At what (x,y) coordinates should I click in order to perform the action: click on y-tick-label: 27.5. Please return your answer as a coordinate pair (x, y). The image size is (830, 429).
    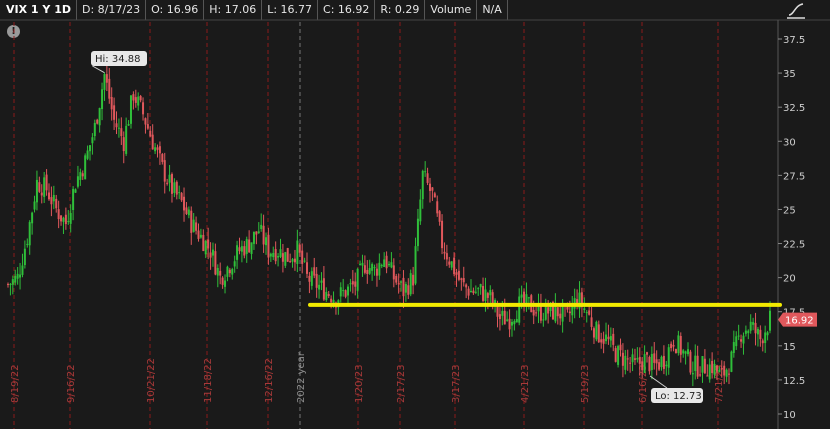
    Looking at the image, I should click on (794, 176).